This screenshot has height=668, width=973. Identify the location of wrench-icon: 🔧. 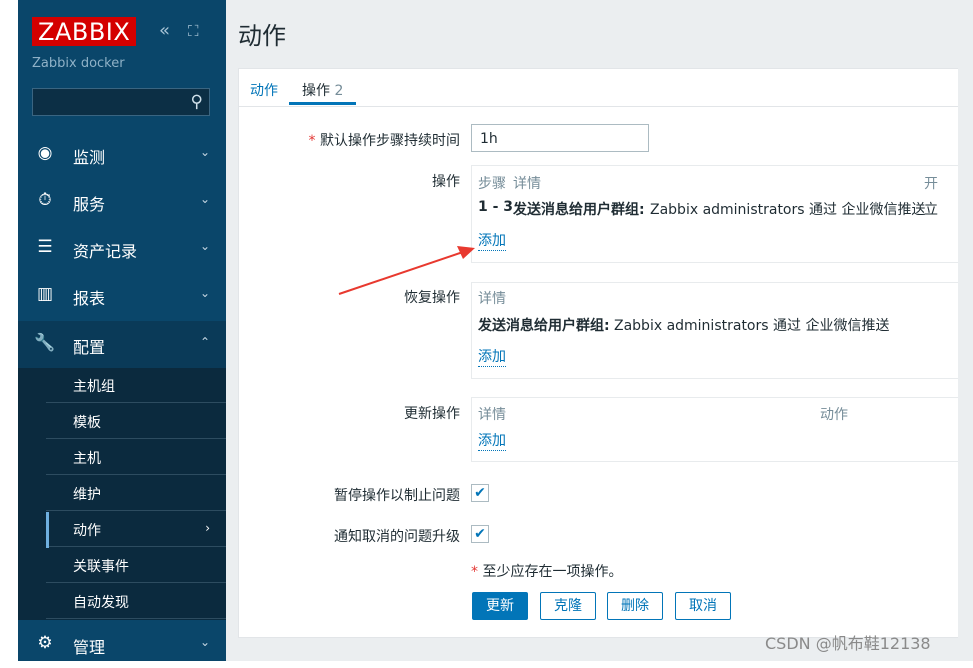
(45, 343).